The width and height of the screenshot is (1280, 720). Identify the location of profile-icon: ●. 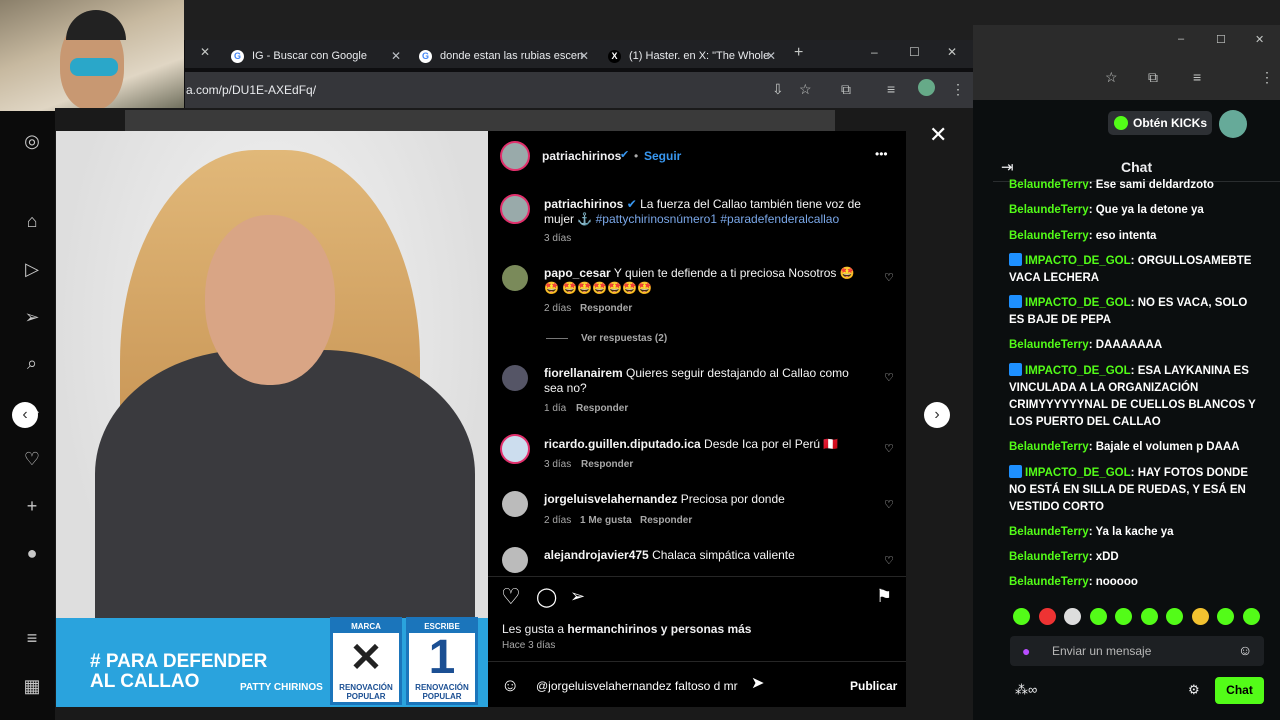
(32, 553).